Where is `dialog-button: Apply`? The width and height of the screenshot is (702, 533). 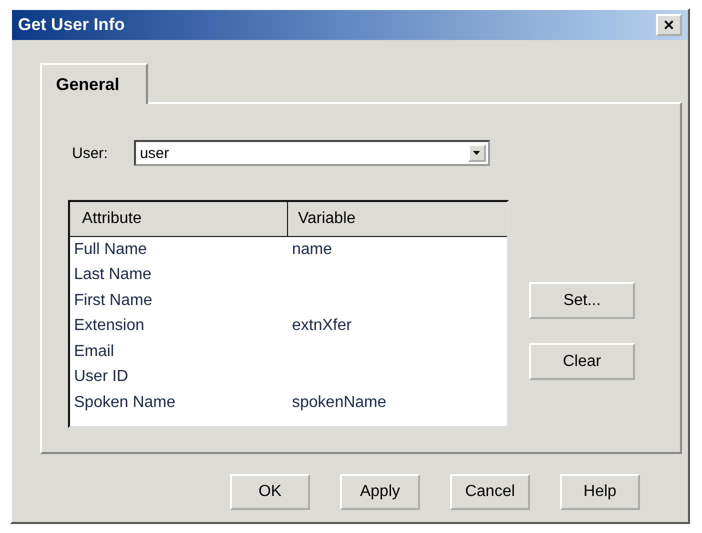 dialog-button: Apply is located at coordinates (380, 492).